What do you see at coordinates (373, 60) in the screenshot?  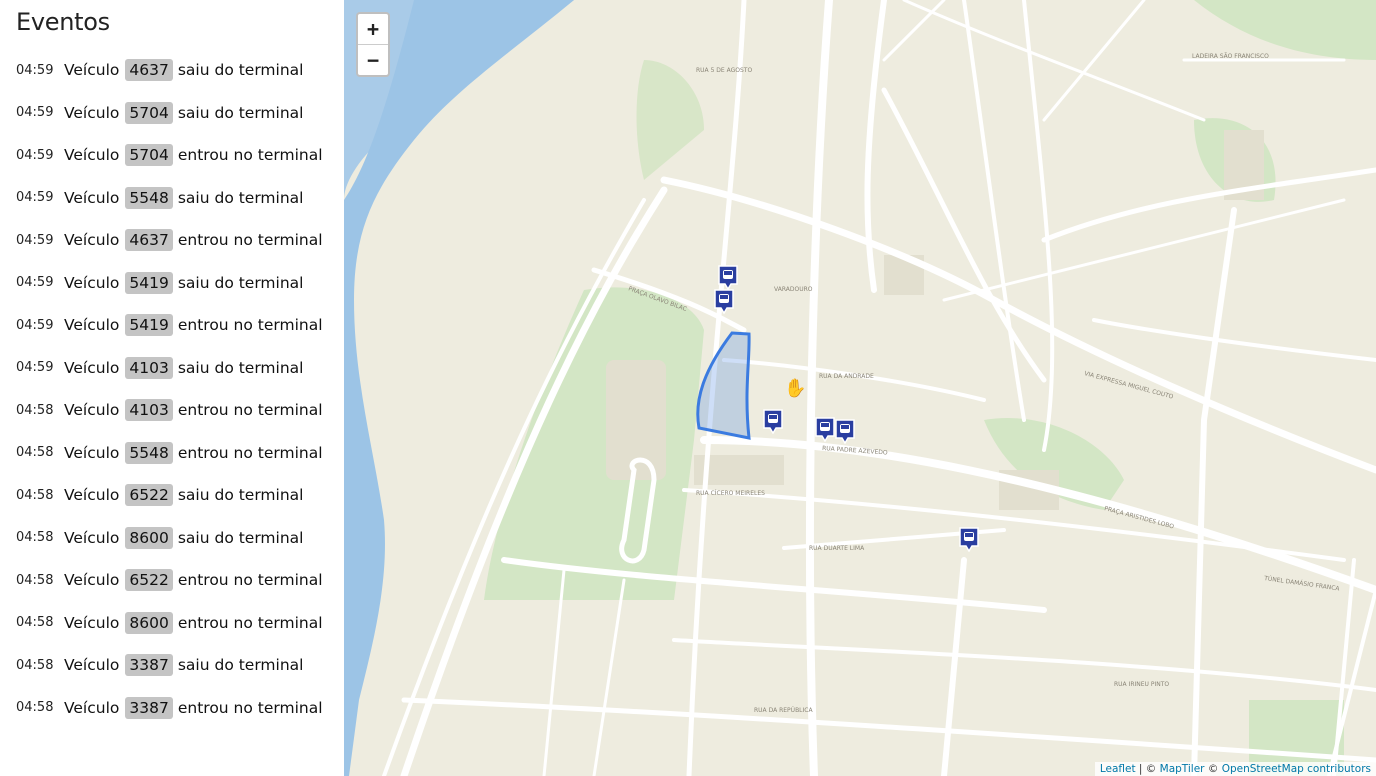 I see `zoom-out-button: −` at bounding box center [373, 60].